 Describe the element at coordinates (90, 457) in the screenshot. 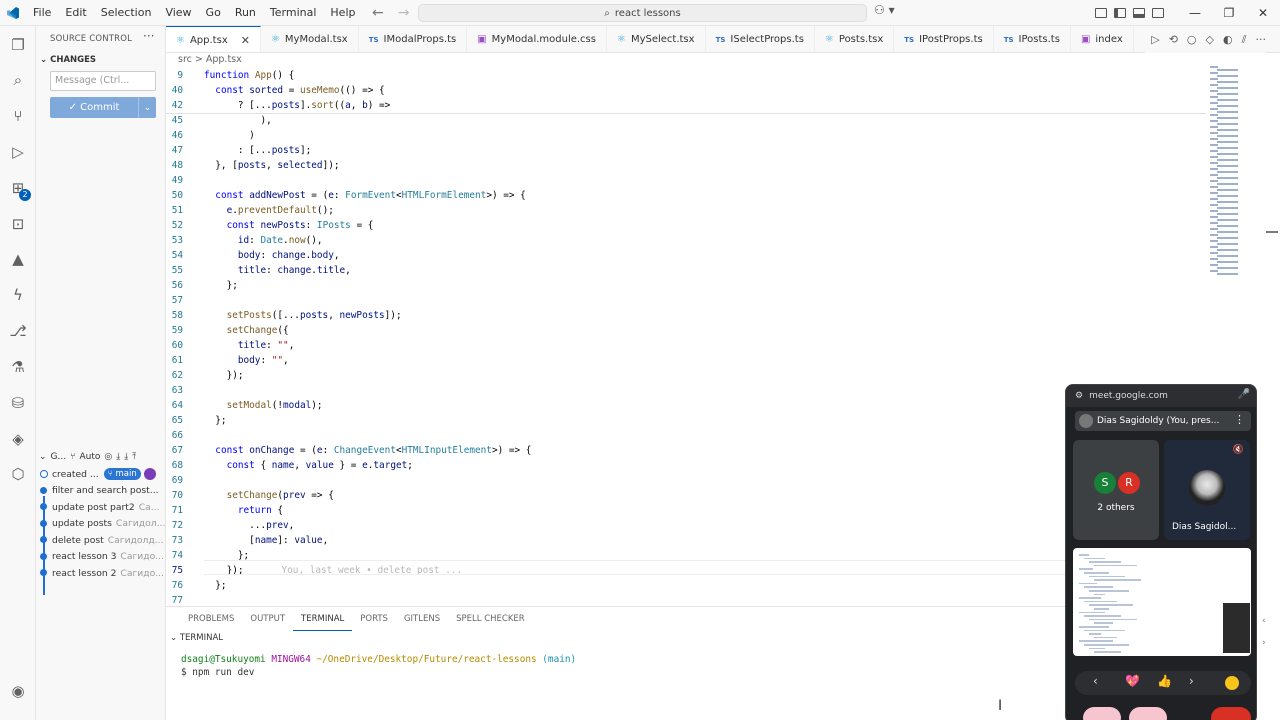

I see `graph-auto-label: Auto` at that location.